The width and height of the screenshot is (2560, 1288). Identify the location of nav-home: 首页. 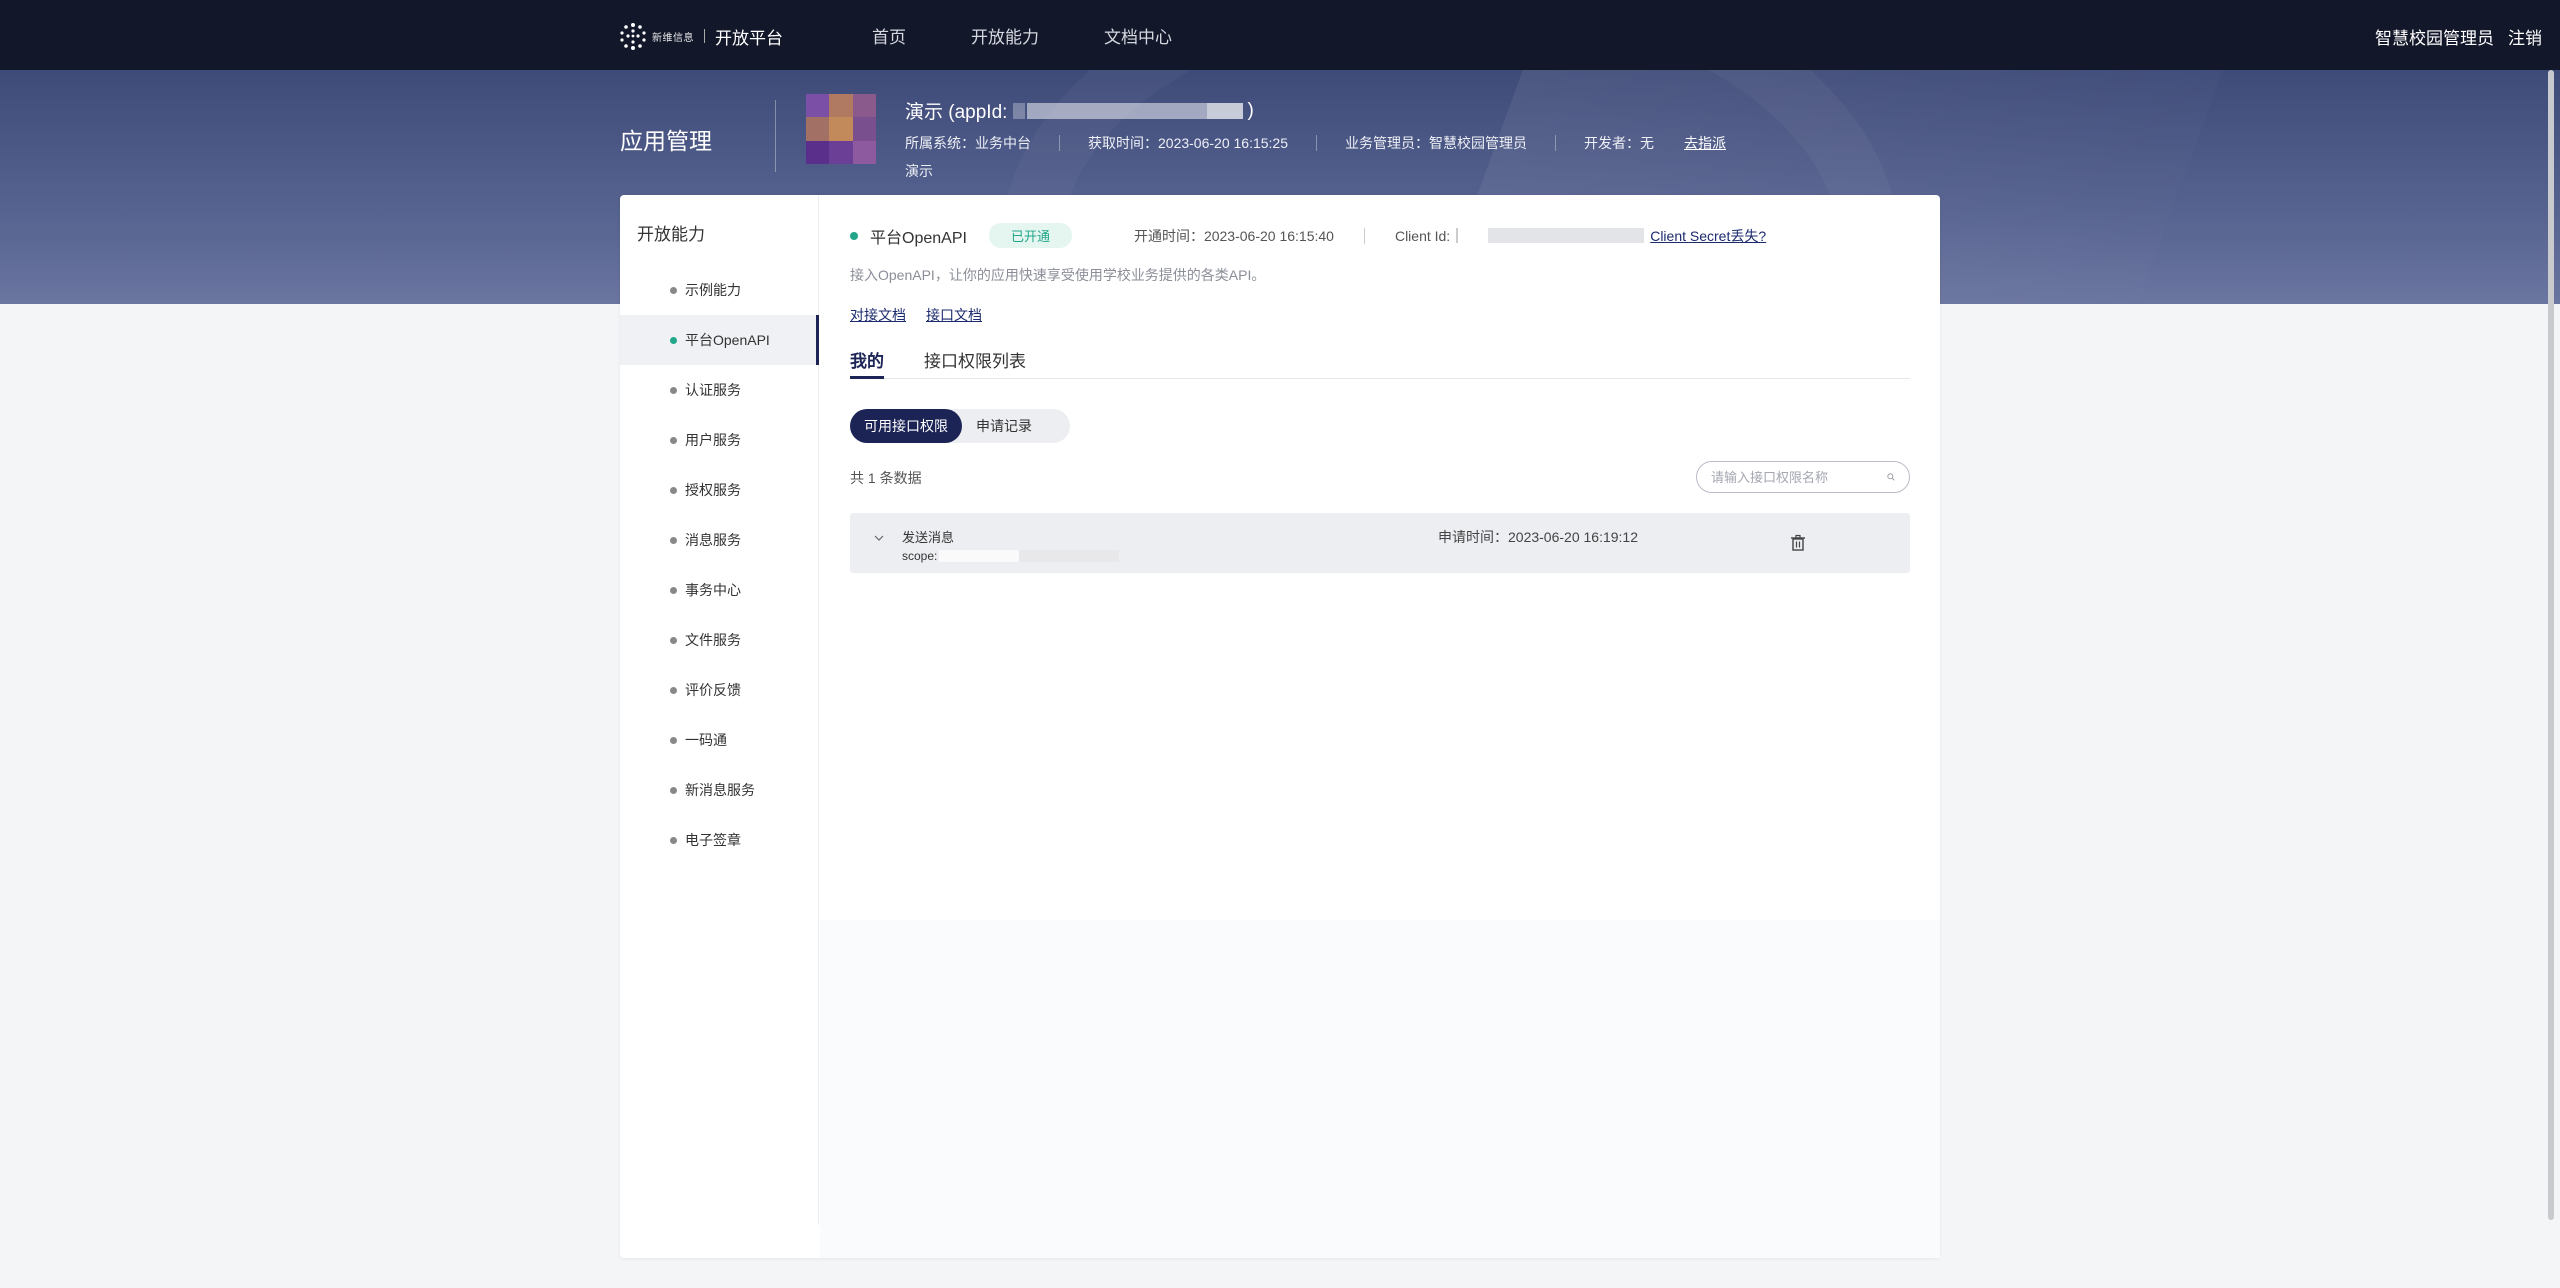
(889, 35).